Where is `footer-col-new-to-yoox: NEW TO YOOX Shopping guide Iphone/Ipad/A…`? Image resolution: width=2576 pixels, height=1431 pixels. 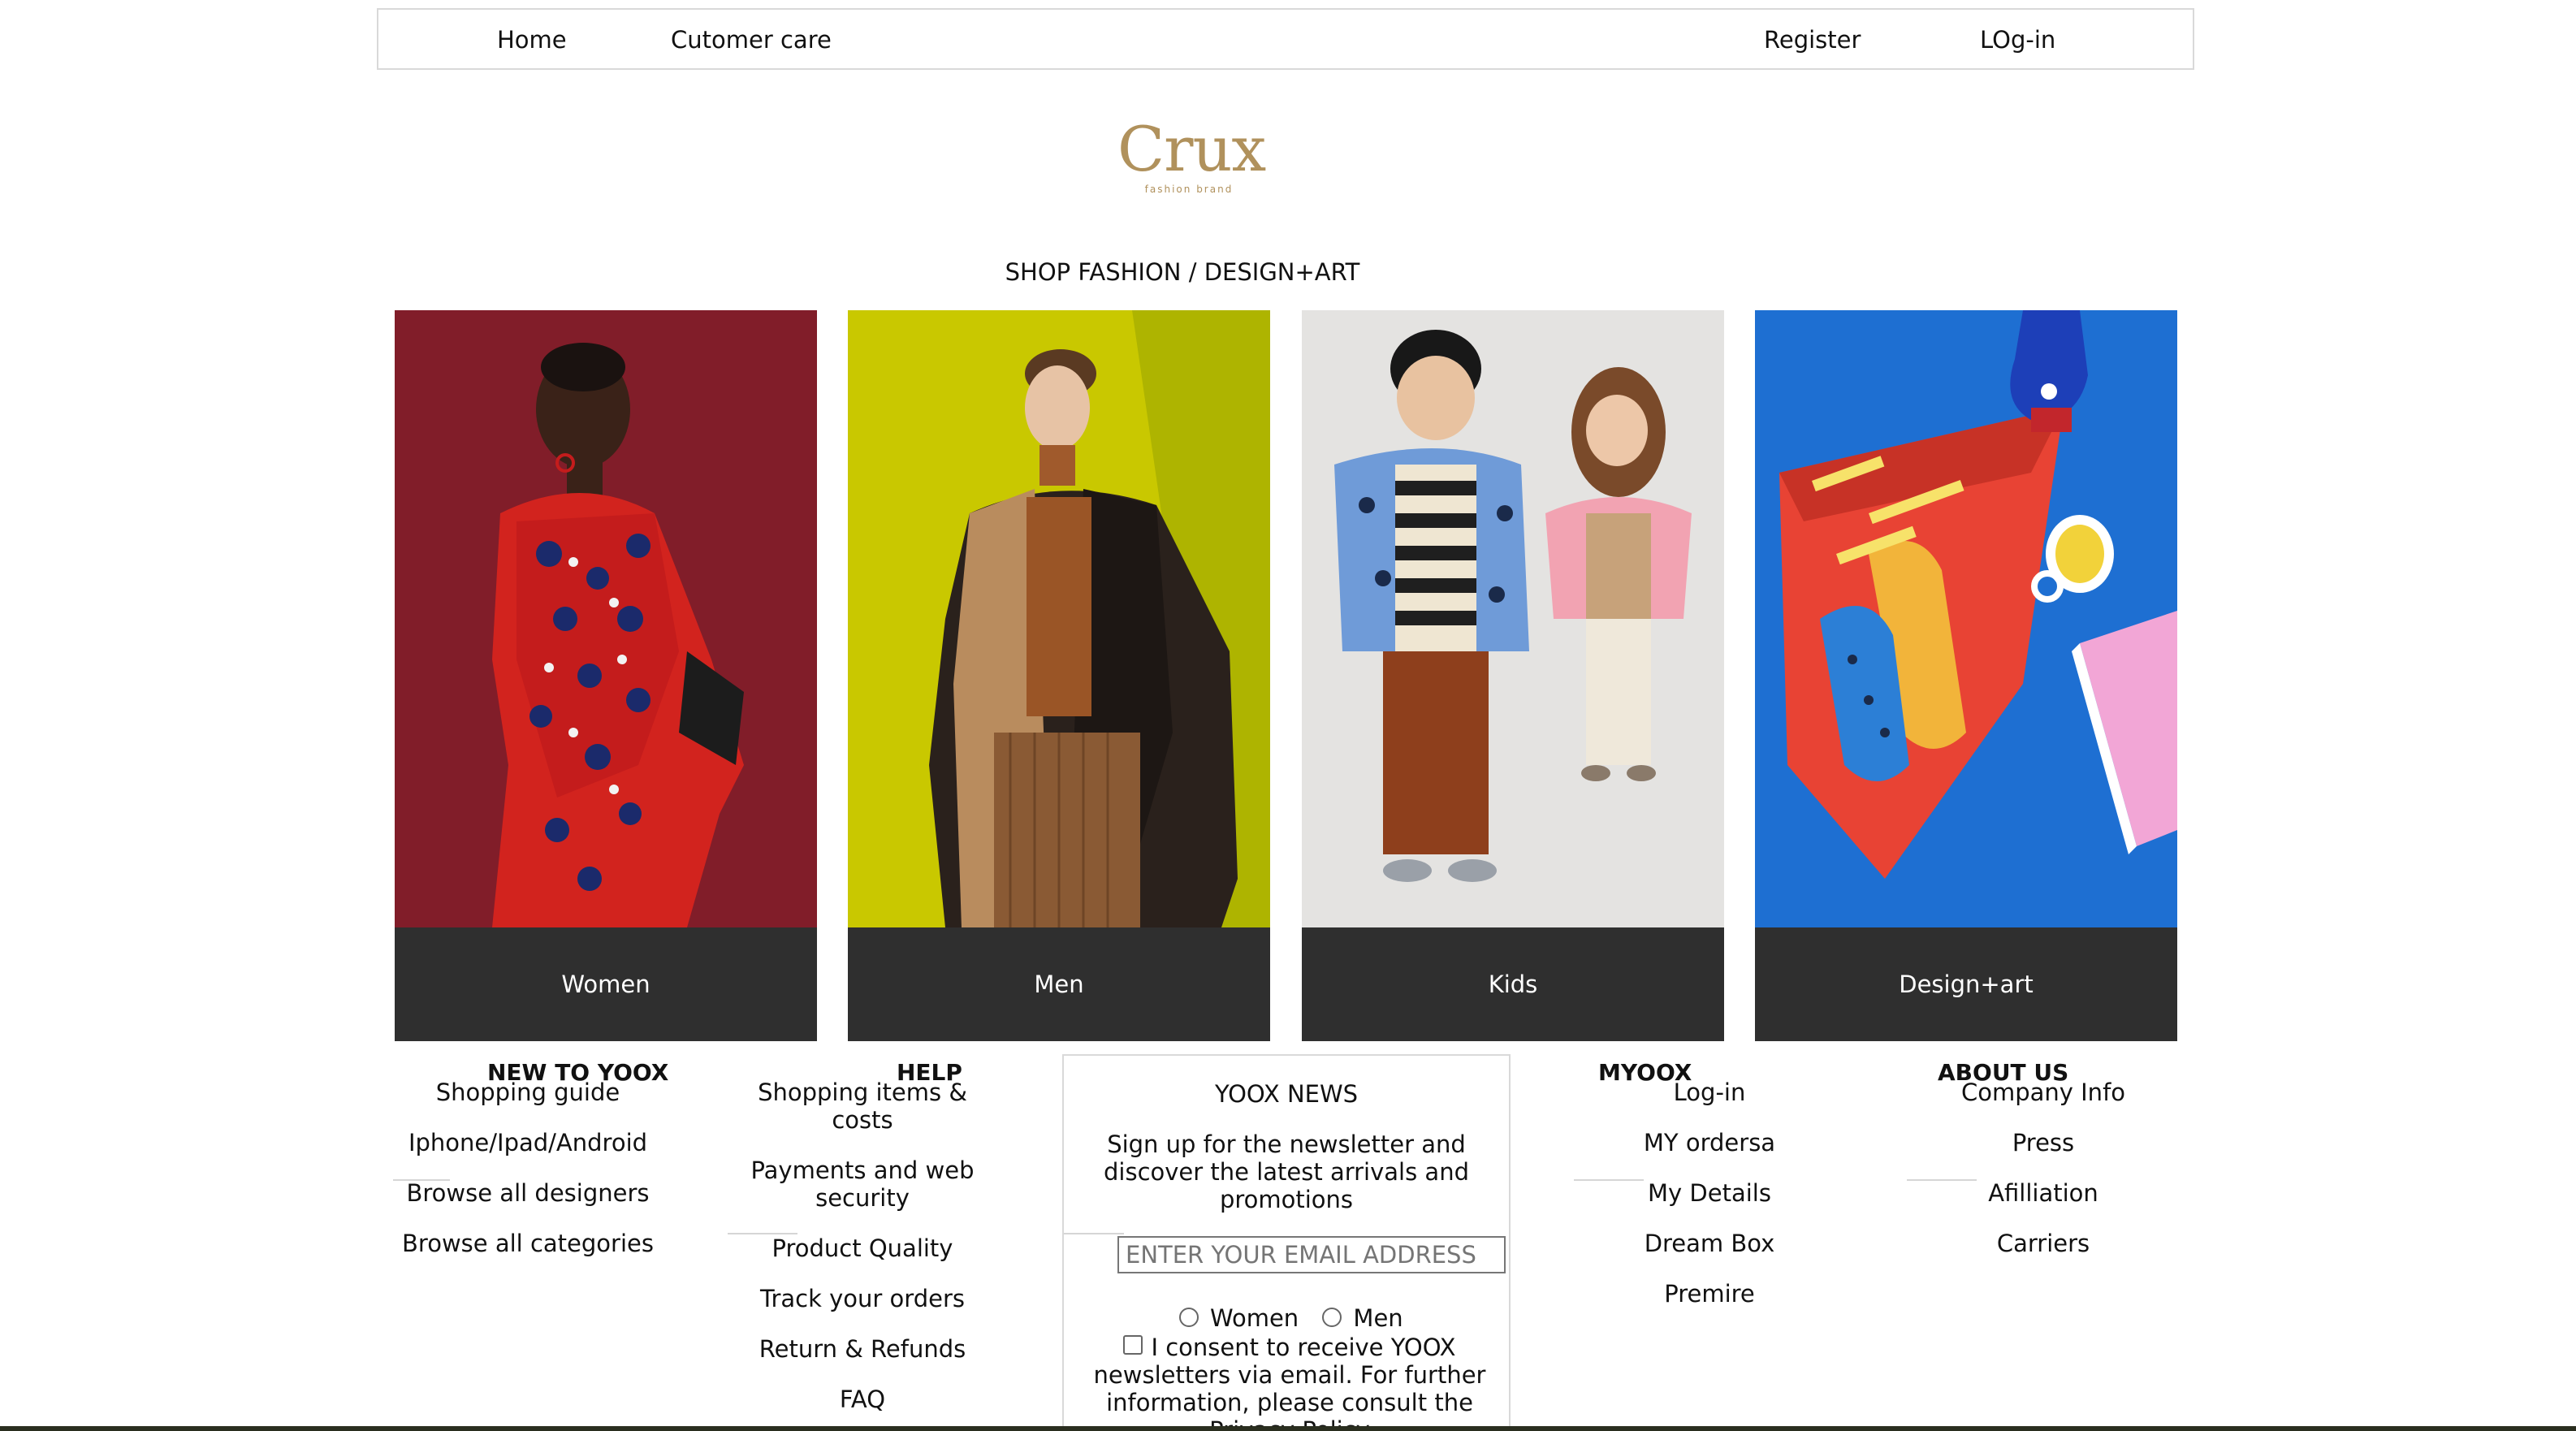
footer-col-new-to-yoox: NEW TO YOOX Shopping guide Iphone/Ipad/A… is located at coordinates (529, 1177).